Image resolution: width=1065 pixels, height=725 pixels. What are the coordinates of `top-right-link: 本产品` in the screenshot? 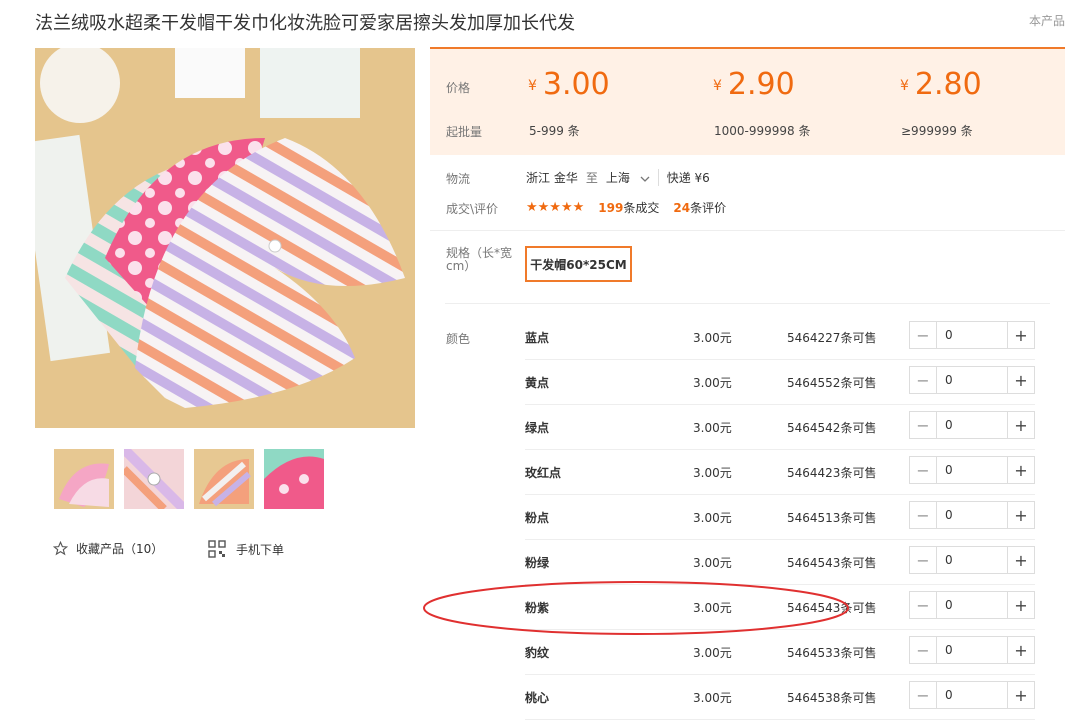 It's located at (1047, 20).